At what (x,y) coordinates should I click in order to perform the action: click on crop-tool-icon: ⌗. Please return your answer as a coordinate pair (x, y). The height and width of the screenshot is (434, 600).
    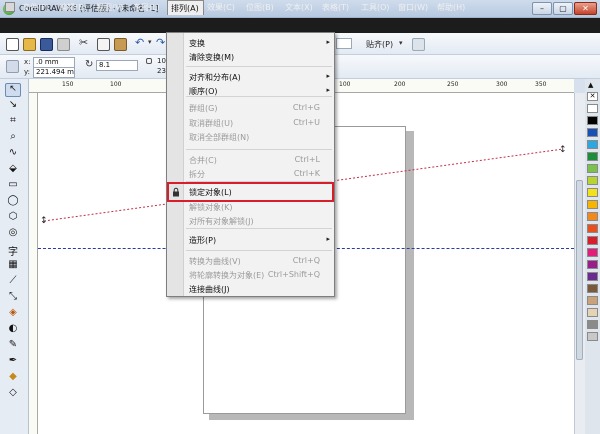
    Looking at the image, I should click on (13, 122).